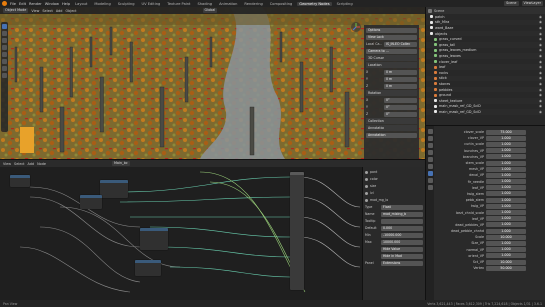 The image size is (545, 307). Describe the element at coordinates (402, 221) in the screenshot. I see `socket-property-field` at that location.